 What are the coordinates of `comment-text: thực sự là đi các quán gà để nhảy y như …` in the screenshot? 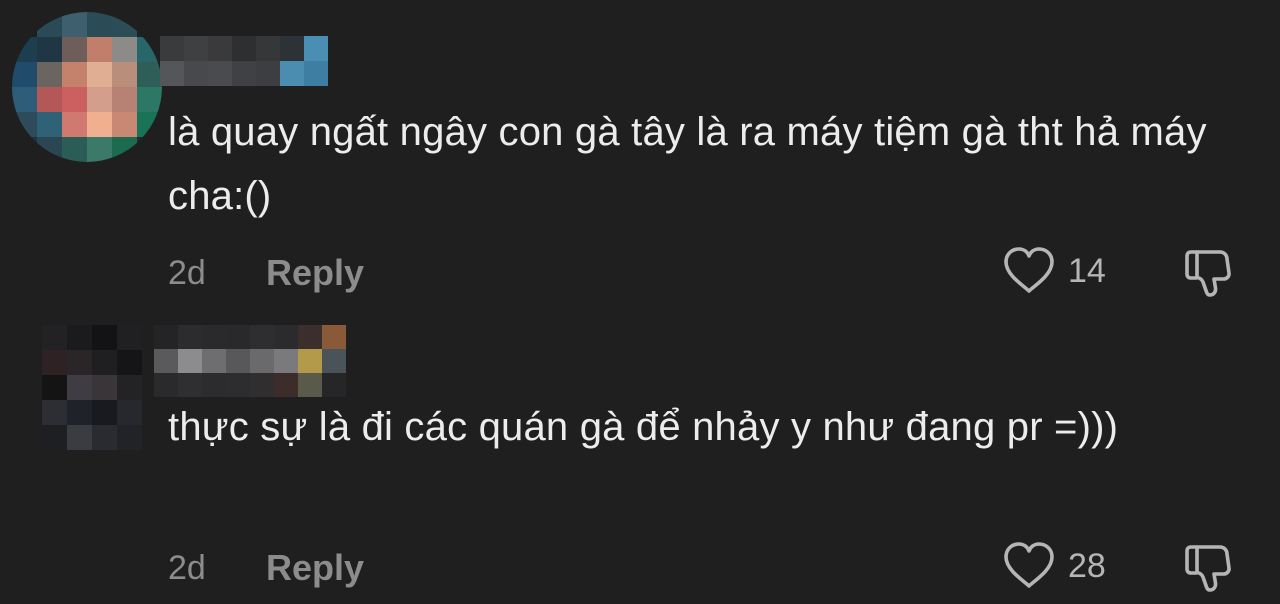 It's located at (643, 427).